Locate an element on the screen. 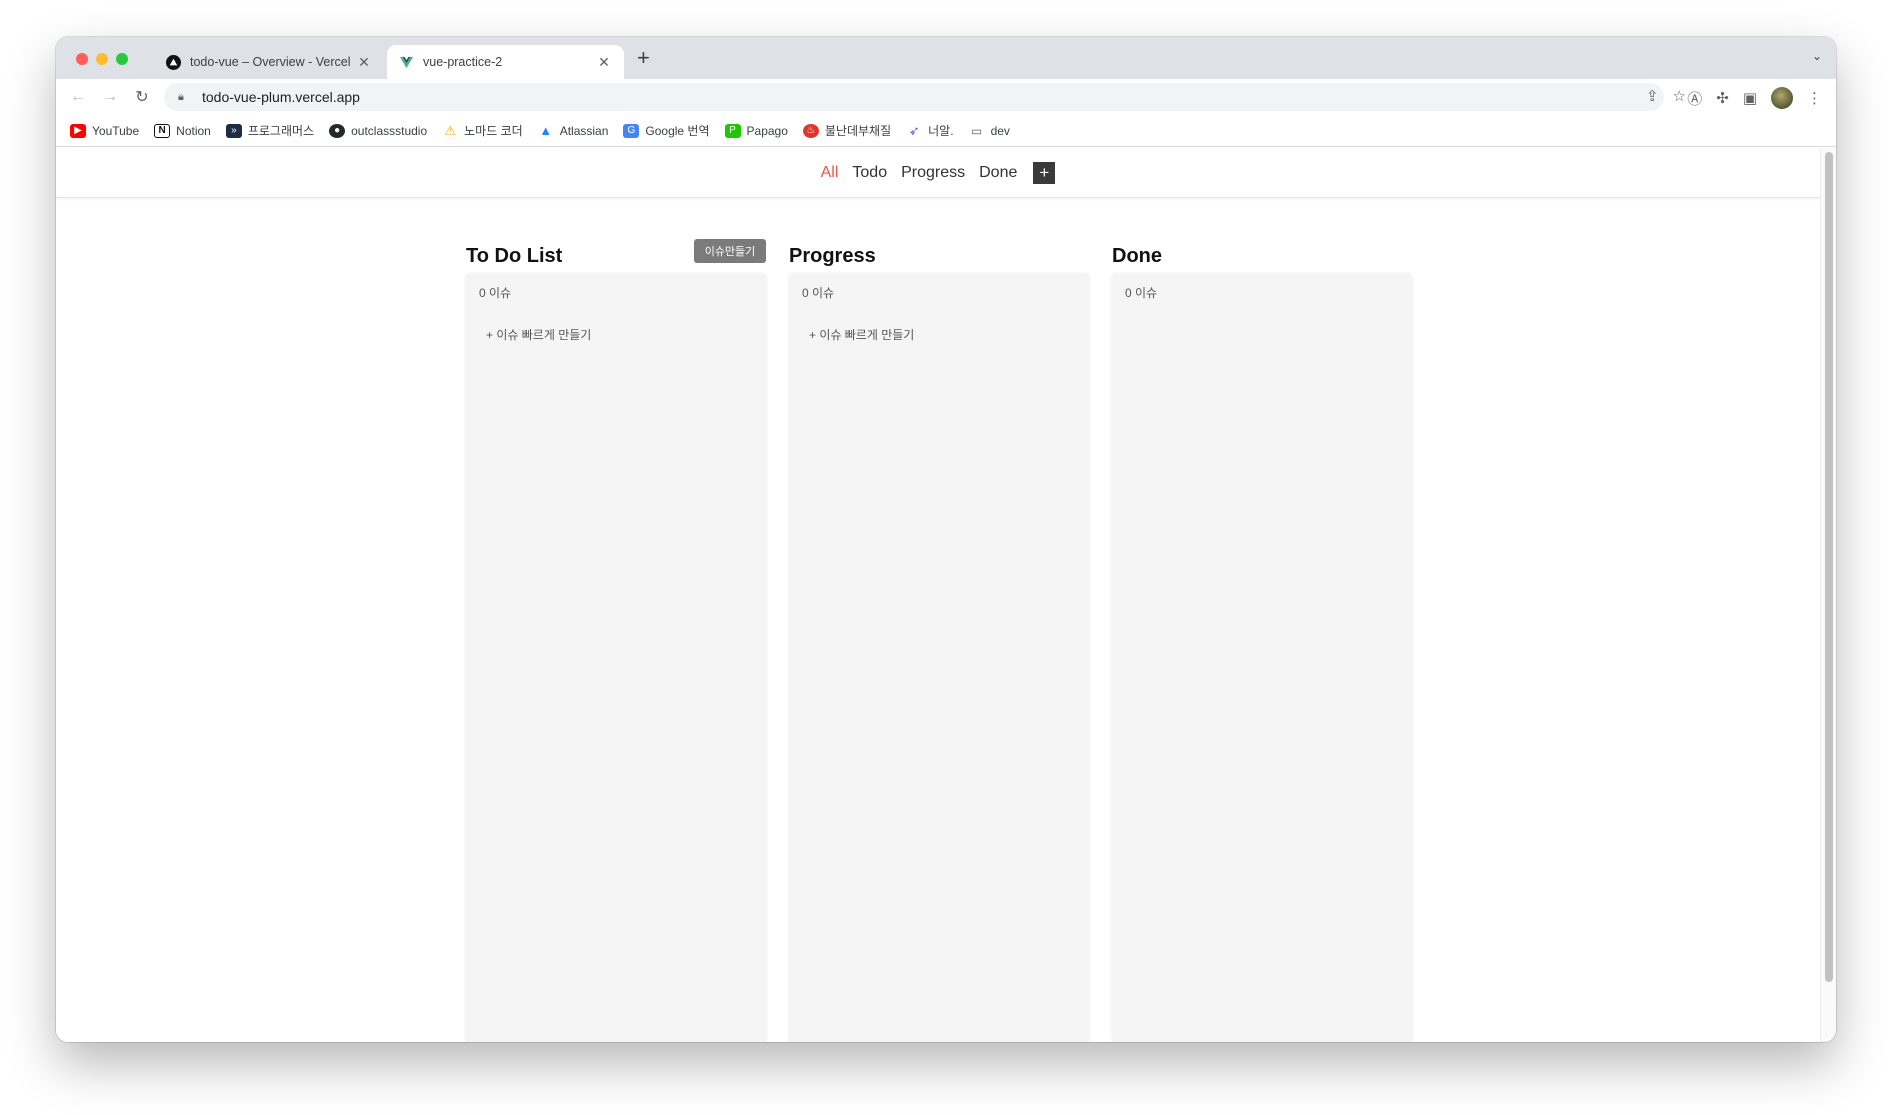 The image size is (1892, 1115). column-todo: To Do List 이슈만들기 0 이슈 + 이슈 빠르게 만들기 is located at coordinates (616, 640).